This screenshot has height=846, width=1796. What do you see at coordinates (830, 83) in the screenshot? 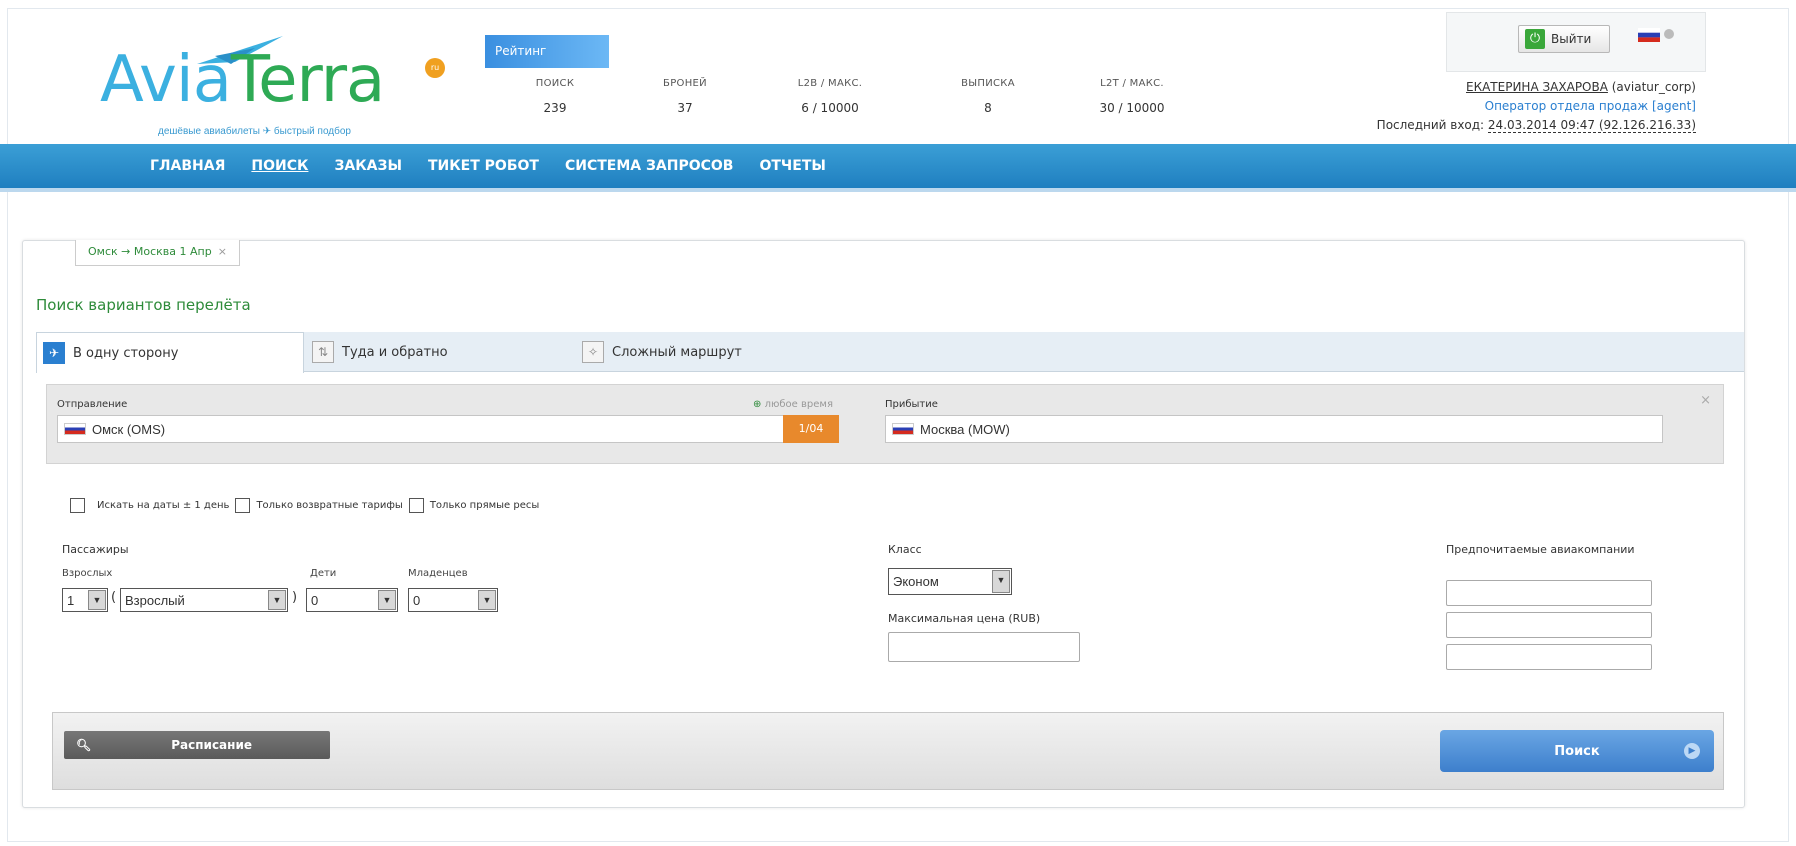
I see `stat-label: L2B / МАКС.` at bounding box center [830, 83].